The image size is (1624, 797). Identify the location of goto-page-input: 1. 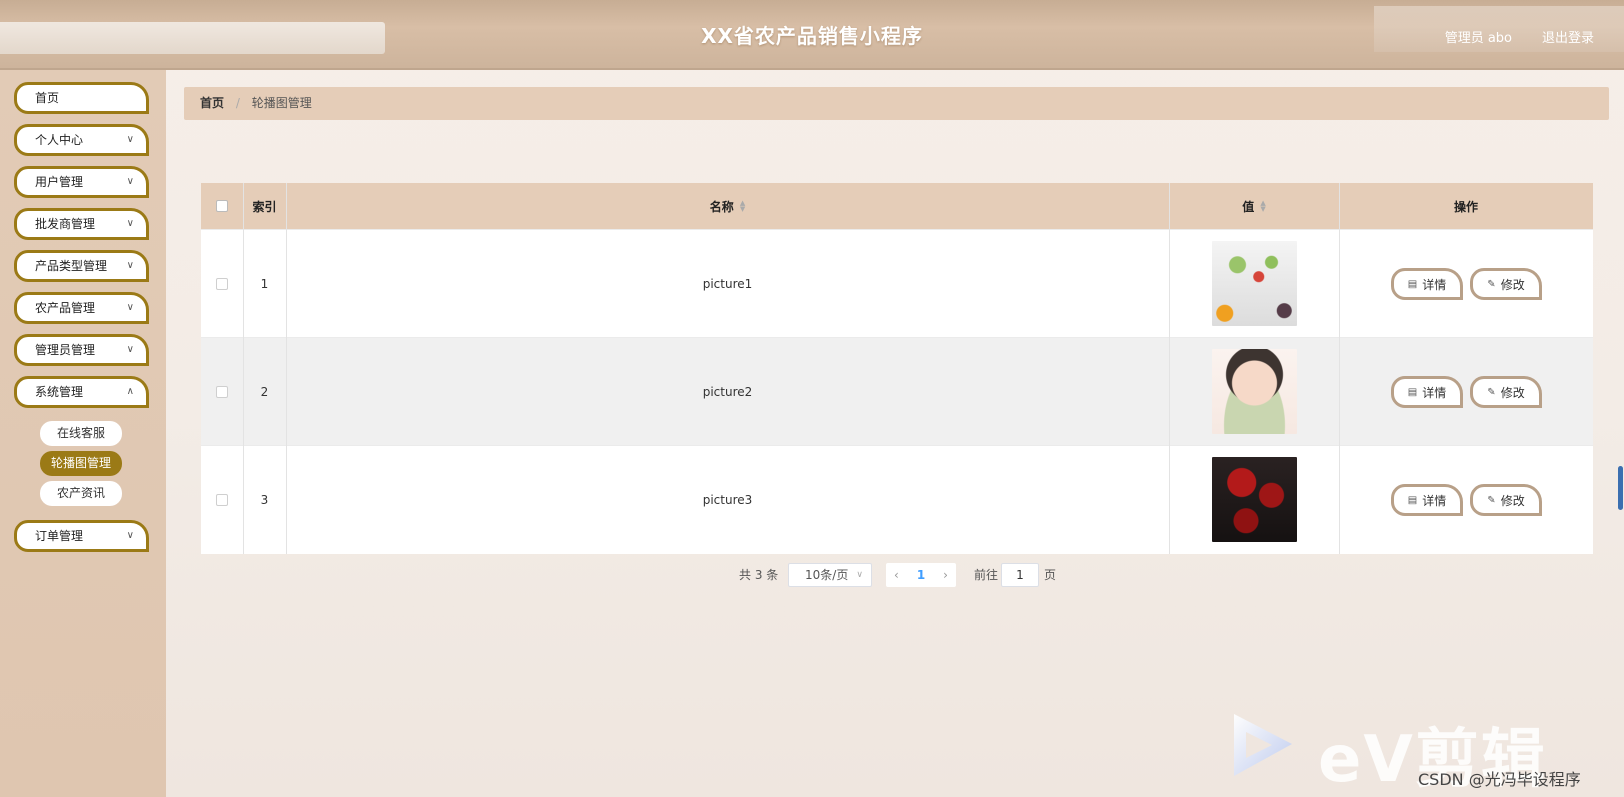
(1020, 575).